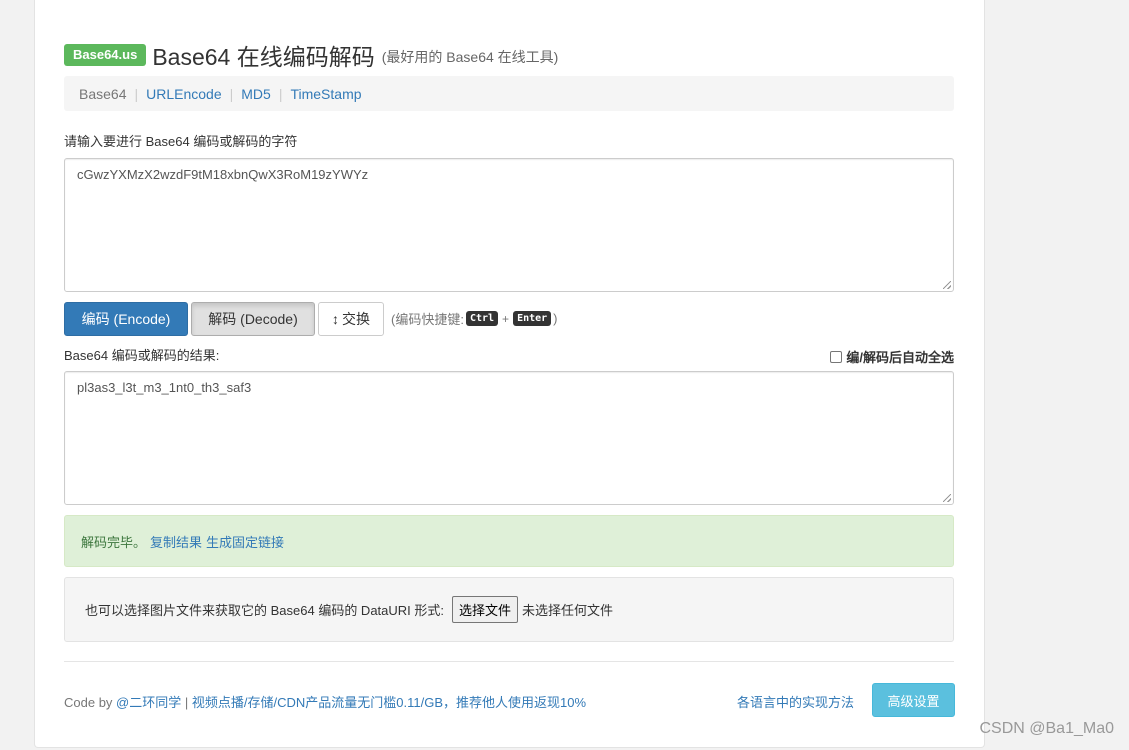 The width and height of the screenshot is (1129, 750). I want to click on input-text: cGwzYXMzX2wzdF9tM18xbnQwX3RoM19zYWYz, so click(223, 174).